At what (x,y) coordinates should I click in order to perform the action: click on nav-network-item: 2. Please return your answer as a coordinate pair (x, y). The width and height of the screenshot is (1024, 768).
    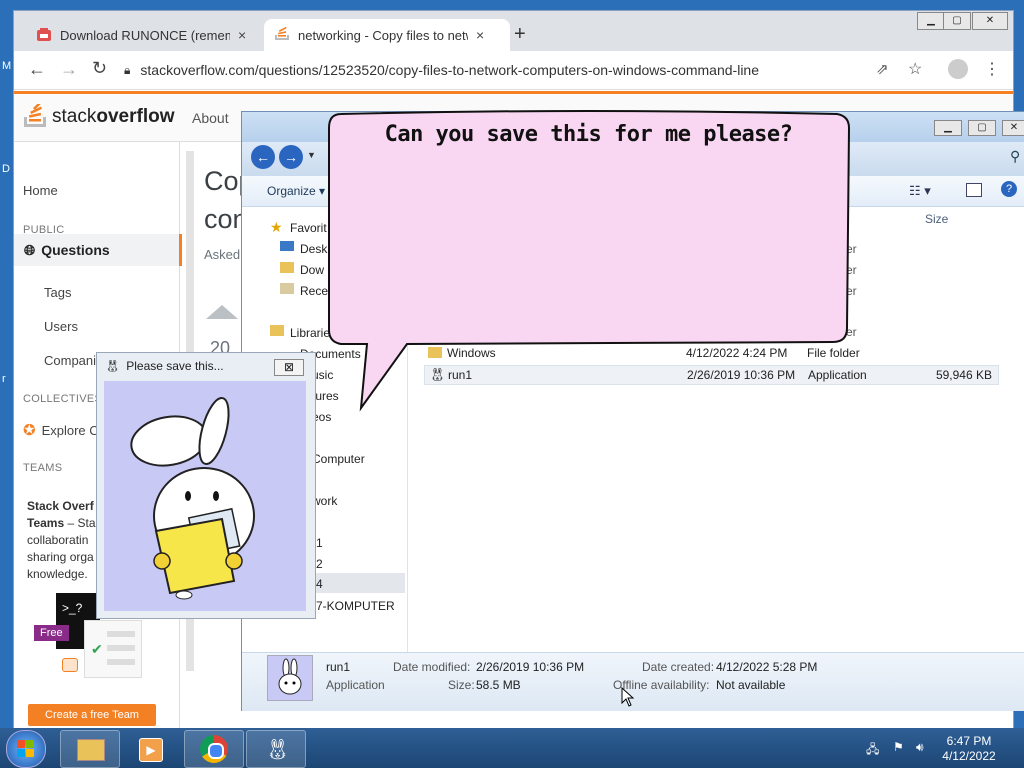
    Looking at the image, I should click on (319, 564).